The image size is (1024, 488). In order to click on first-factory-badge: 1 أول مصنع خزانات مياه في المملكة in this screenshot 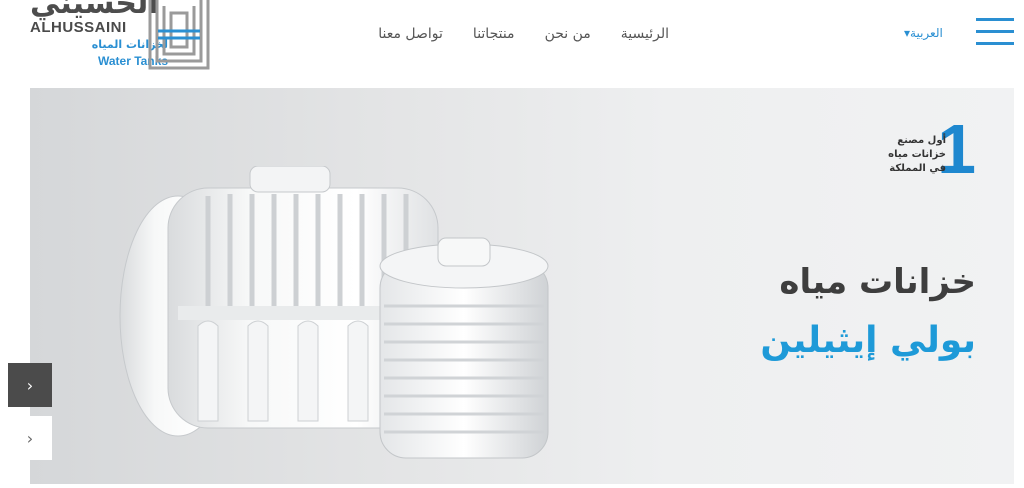, I will do `click(931, 152)`.